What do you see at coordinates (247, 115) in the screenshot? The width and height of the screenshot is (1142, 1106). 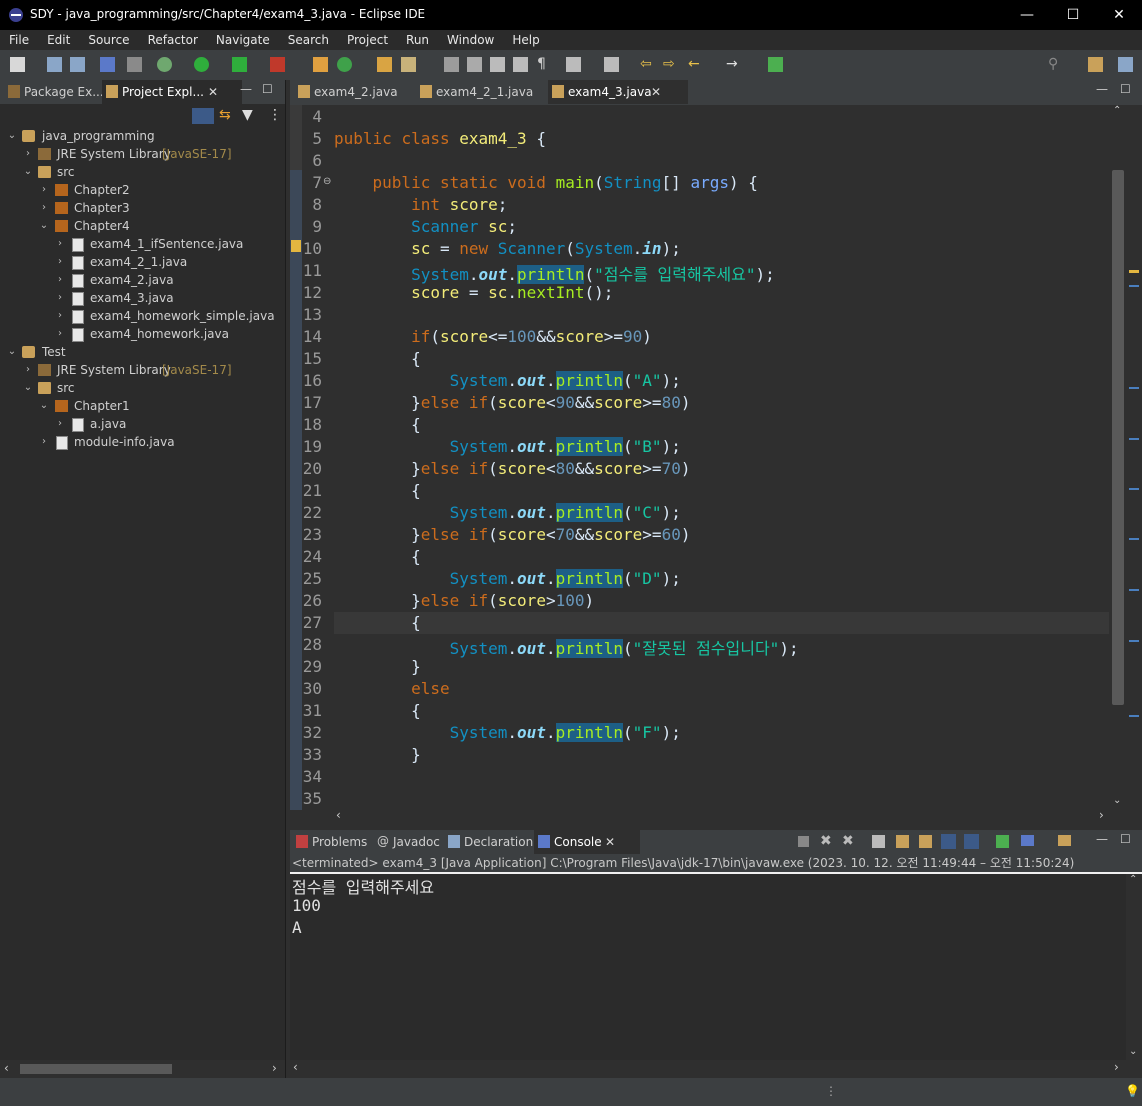 I see `filter-icon: ▼` at bounding box center [247, 115].